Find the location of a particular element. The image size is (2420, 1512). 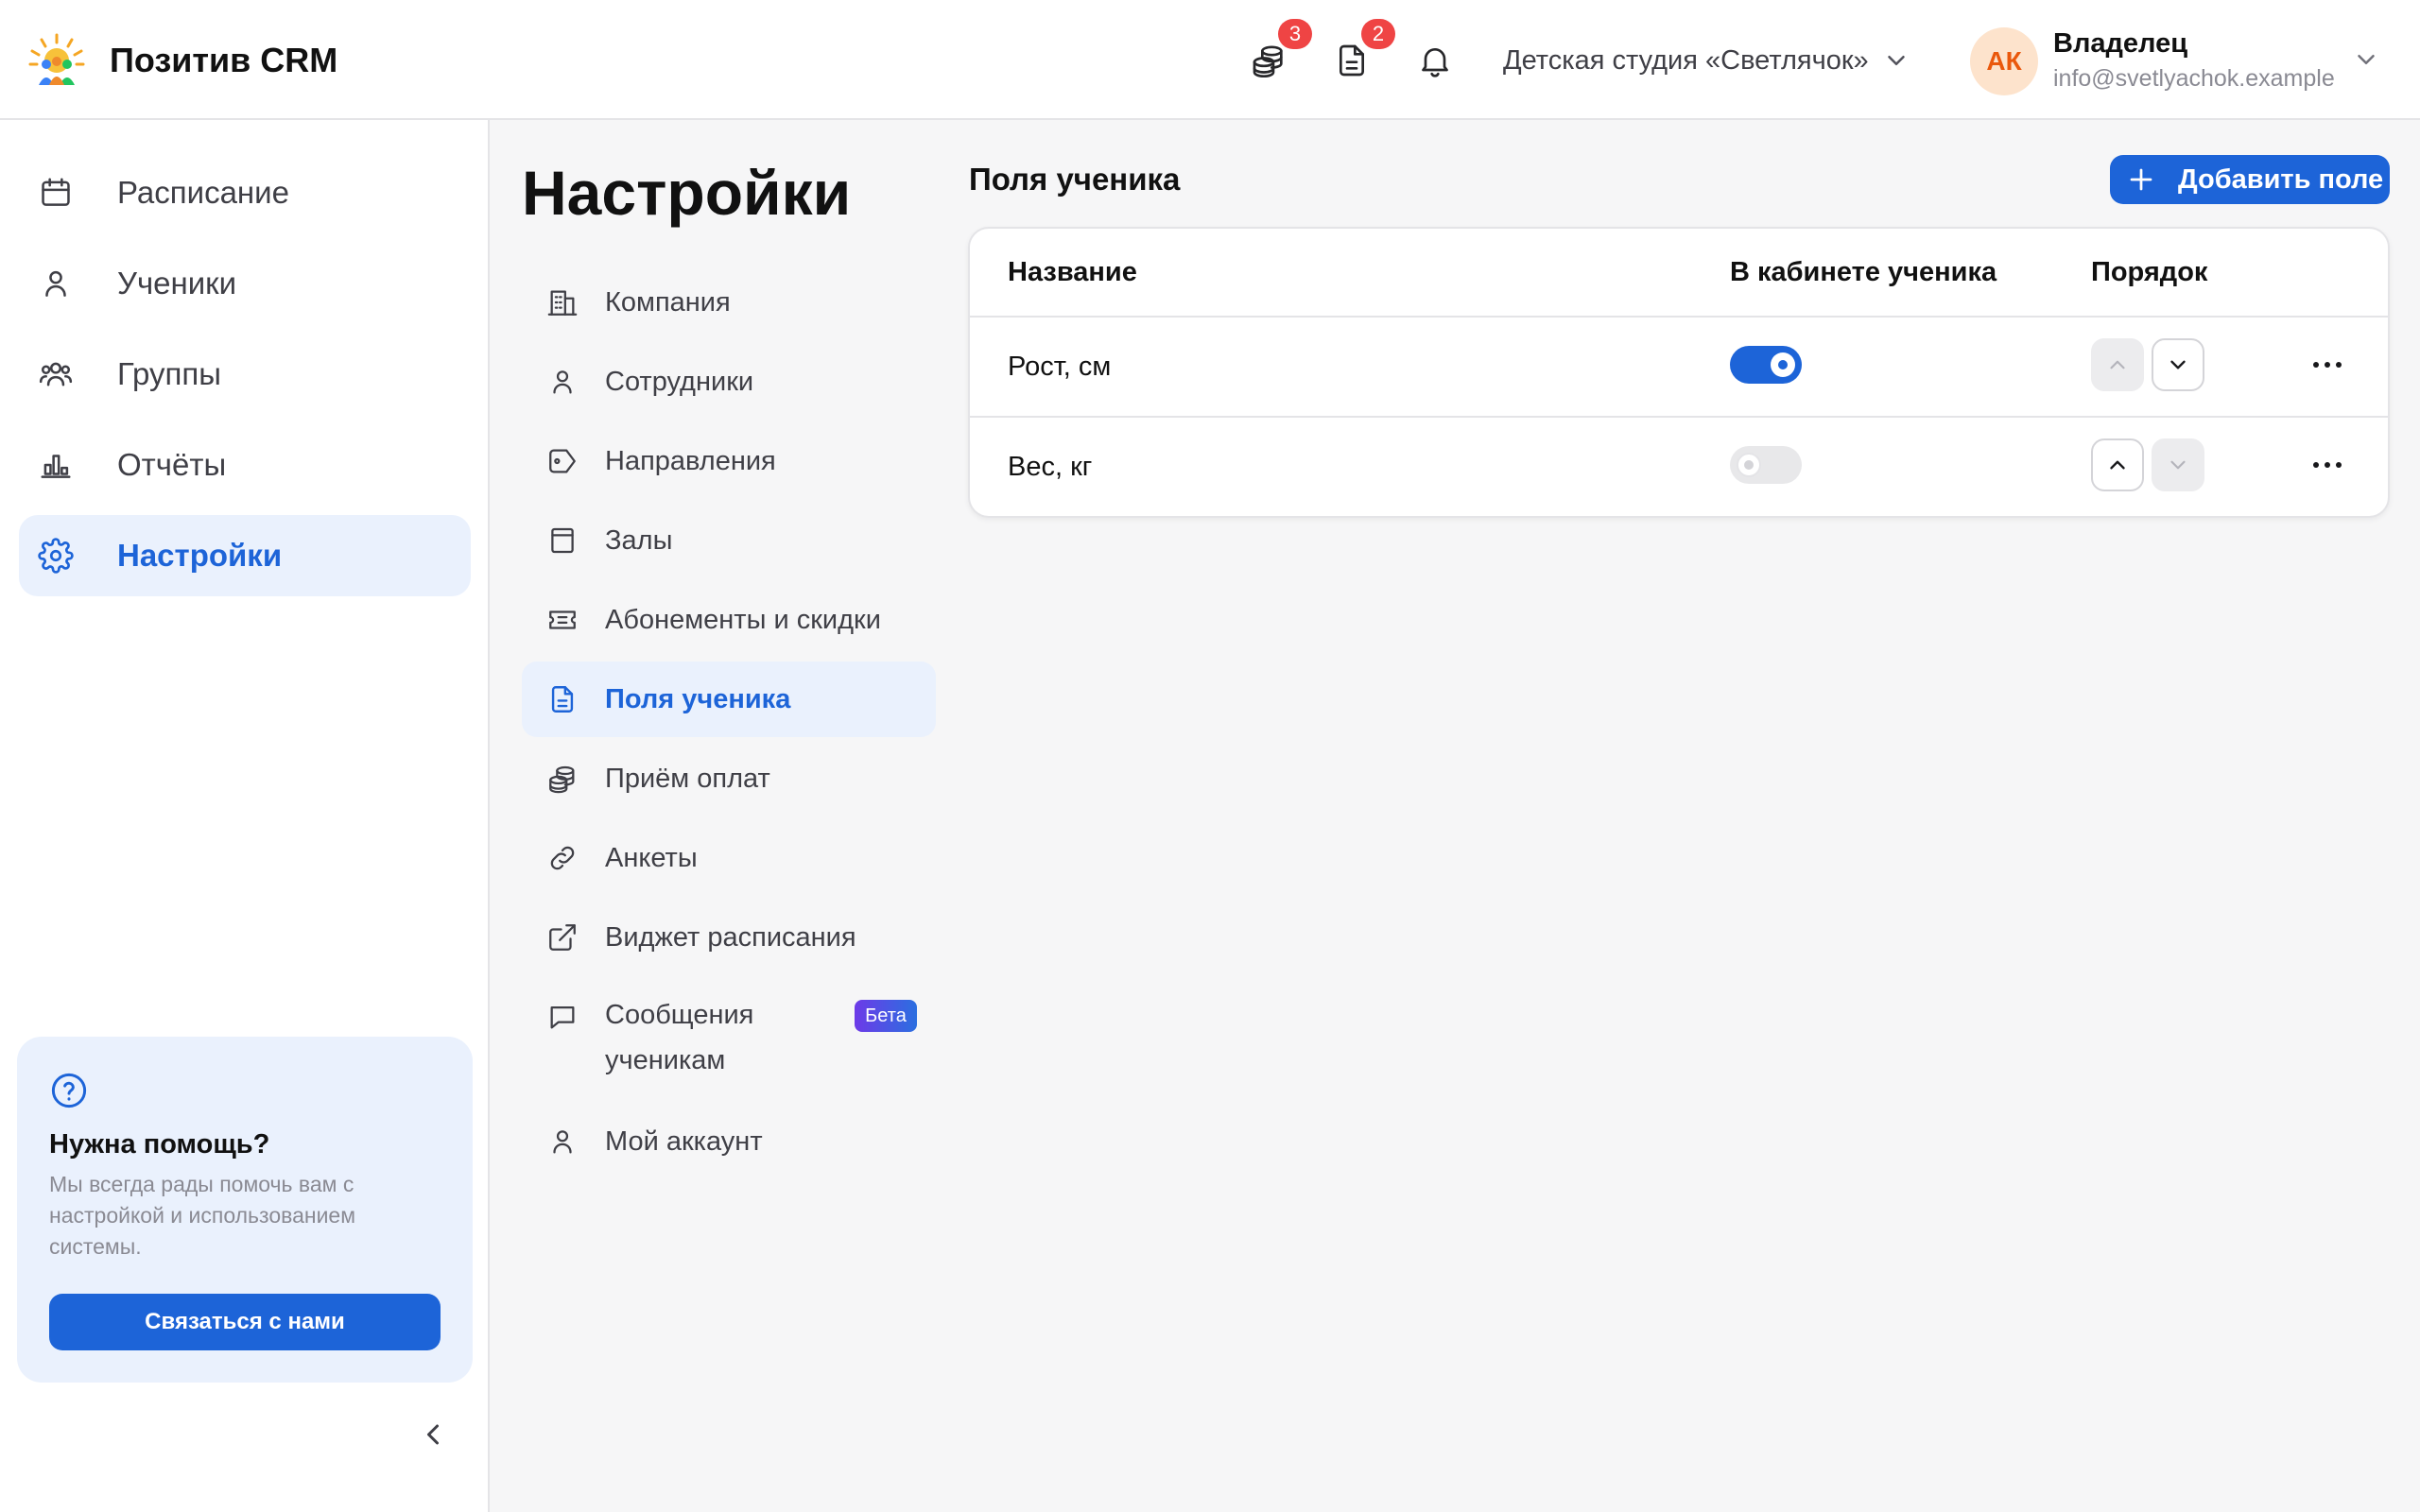

settings-item-label: Направления is located at coordinates (690, 461).